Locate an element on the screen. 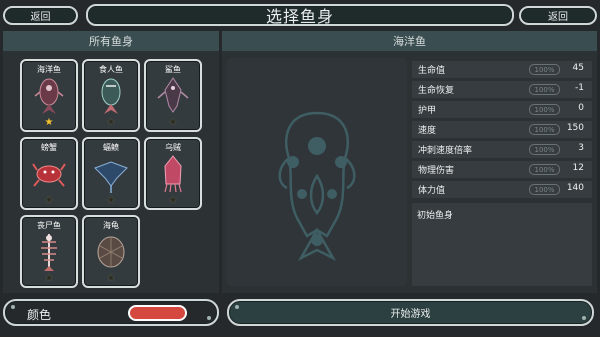 This screenshot has height=337, width=600. ocean-fish-icon is located at coordinates (49, 96).